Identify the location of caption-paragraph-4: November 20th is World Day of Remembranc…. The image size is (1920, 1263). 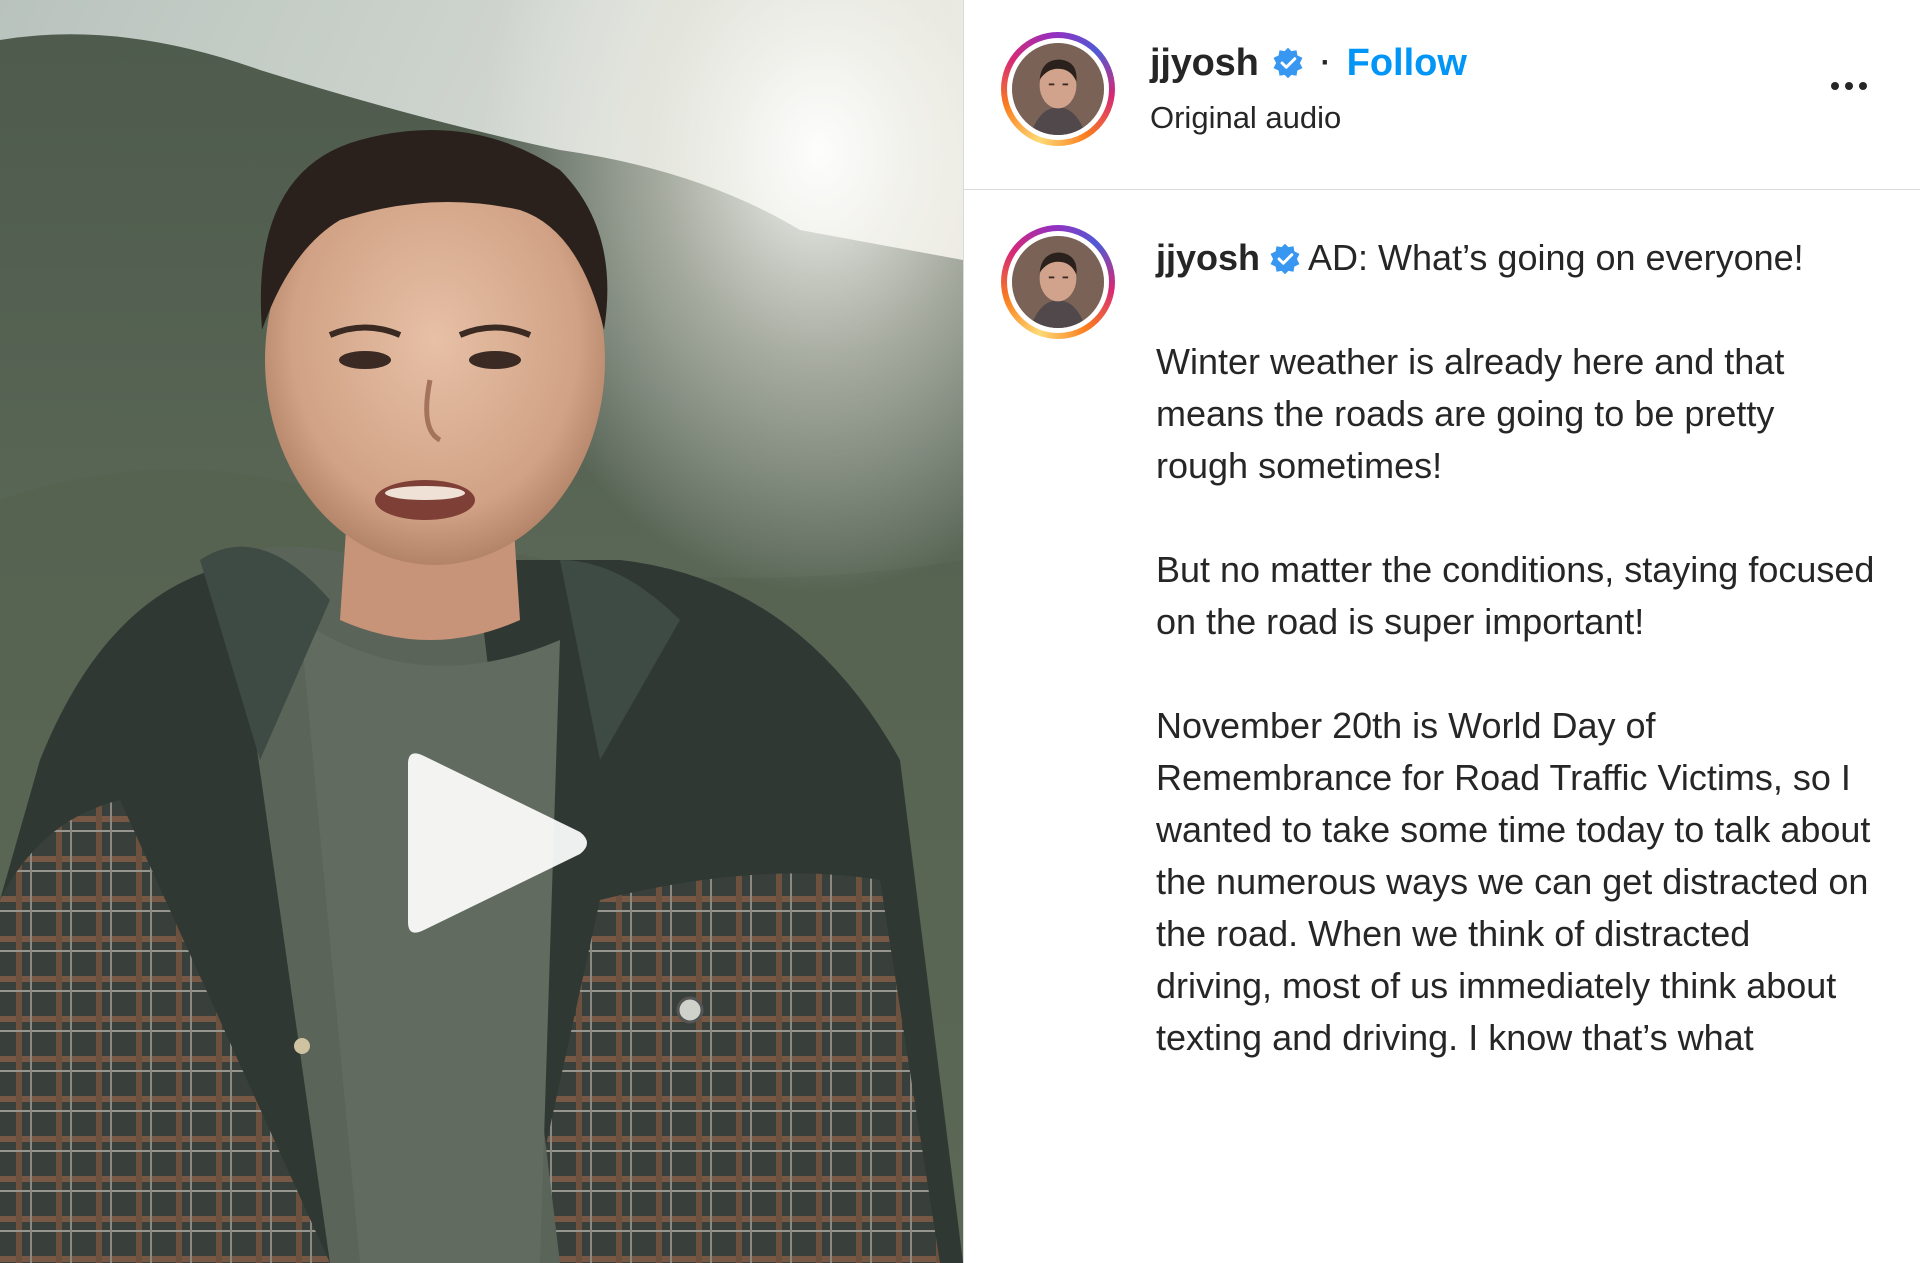
(1513, 881).